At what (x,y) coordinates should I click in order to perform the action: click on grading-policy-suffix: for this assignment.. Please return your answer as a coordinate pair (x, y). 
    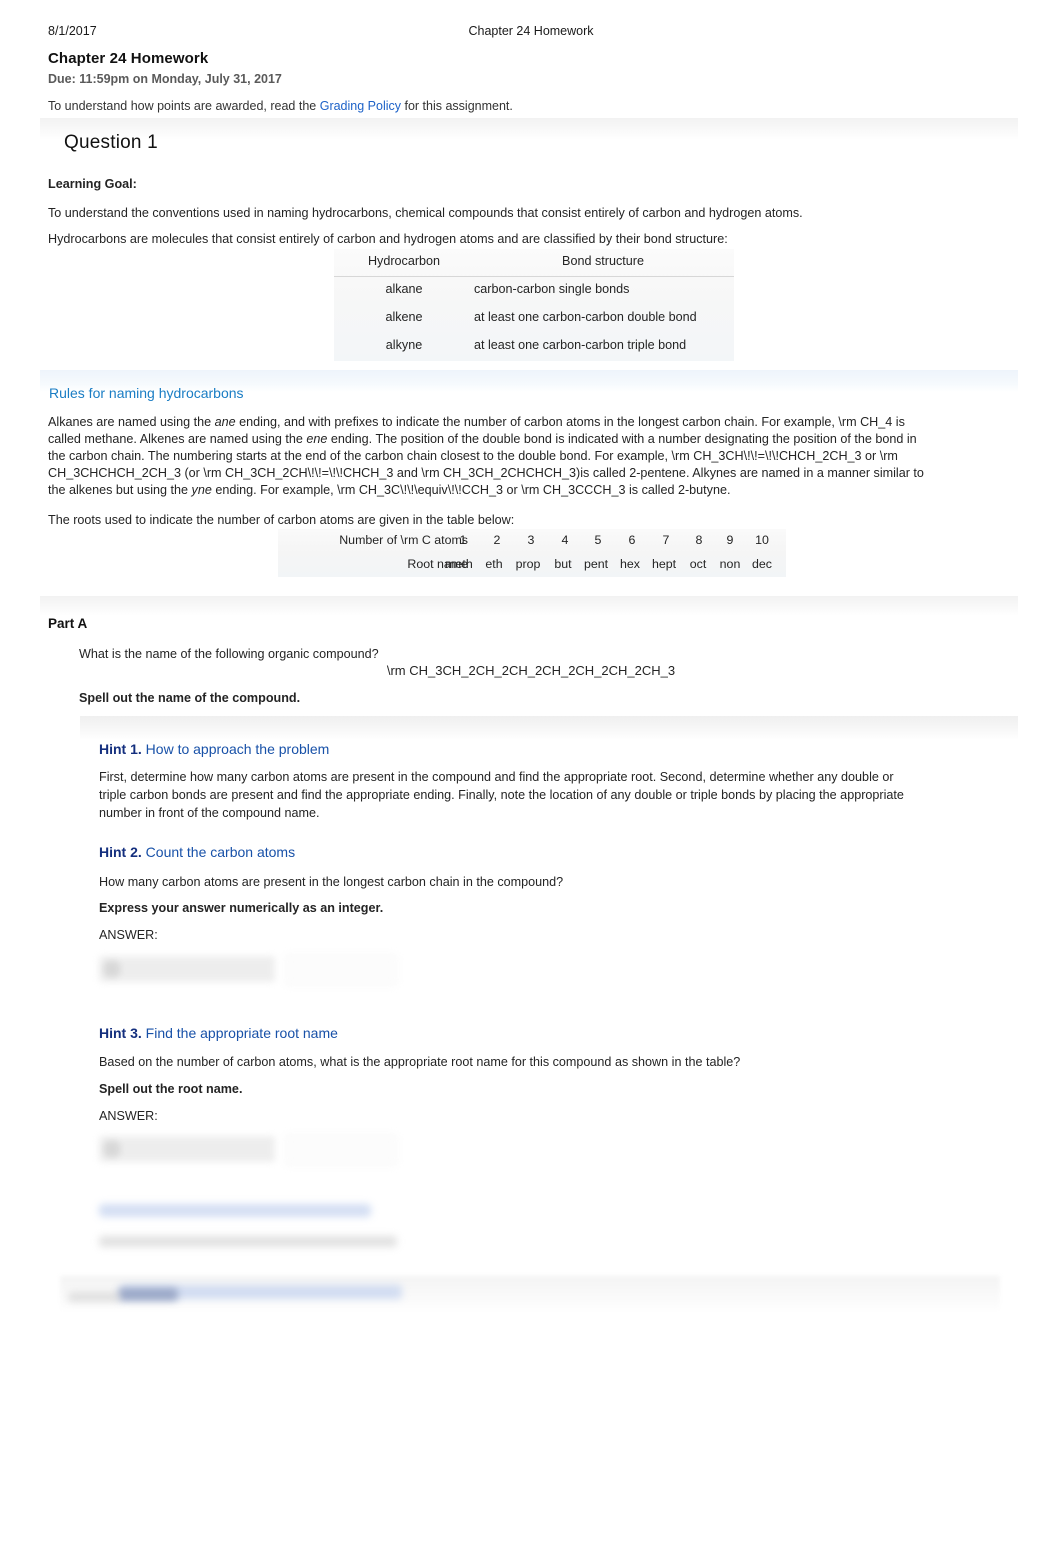
    Looking at the image, I should click on (457, 106).